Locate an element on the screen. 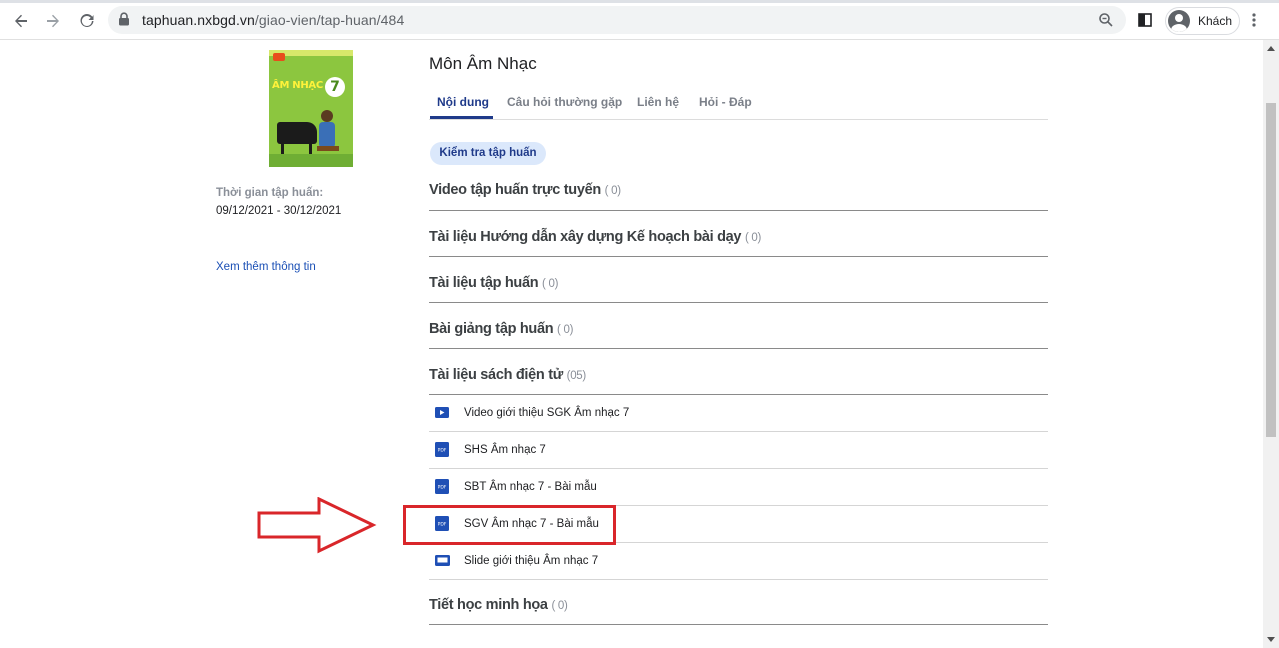  section-title-text: Tài liệu tập huấn is located at coordinates (484, 283).